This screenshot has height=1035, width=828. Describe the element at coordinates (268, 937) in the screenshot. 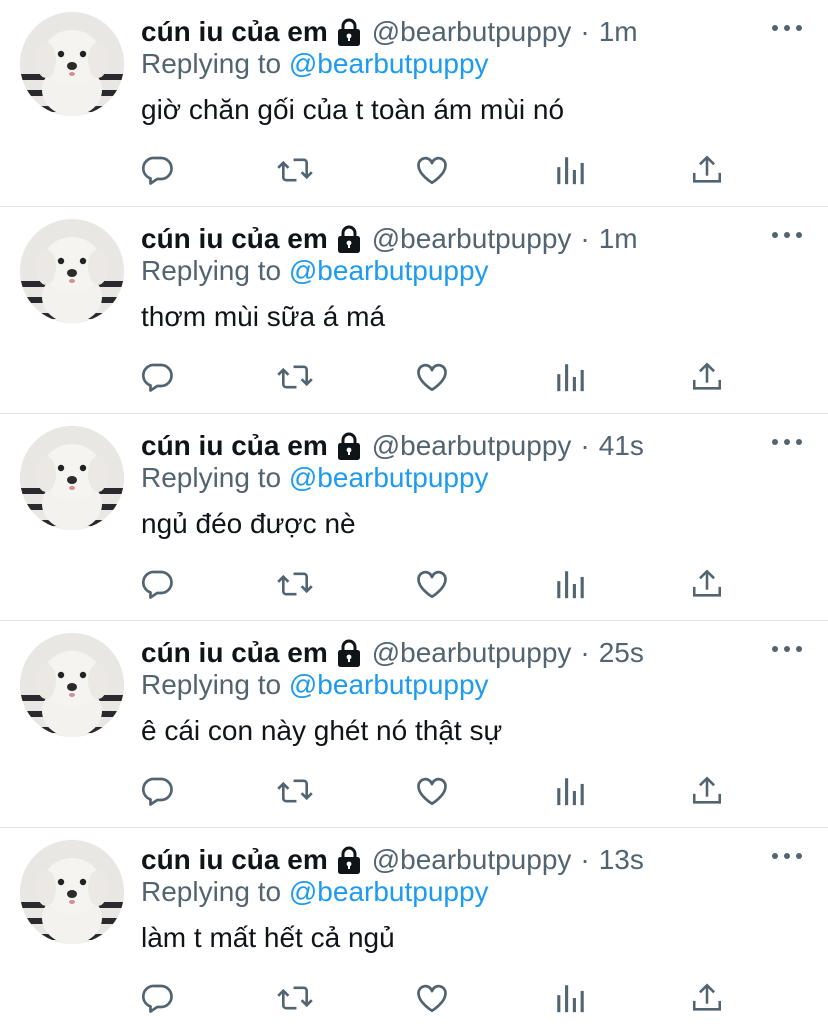

I see `tweet-text: làm t mất hết cả ngủ` at that location.